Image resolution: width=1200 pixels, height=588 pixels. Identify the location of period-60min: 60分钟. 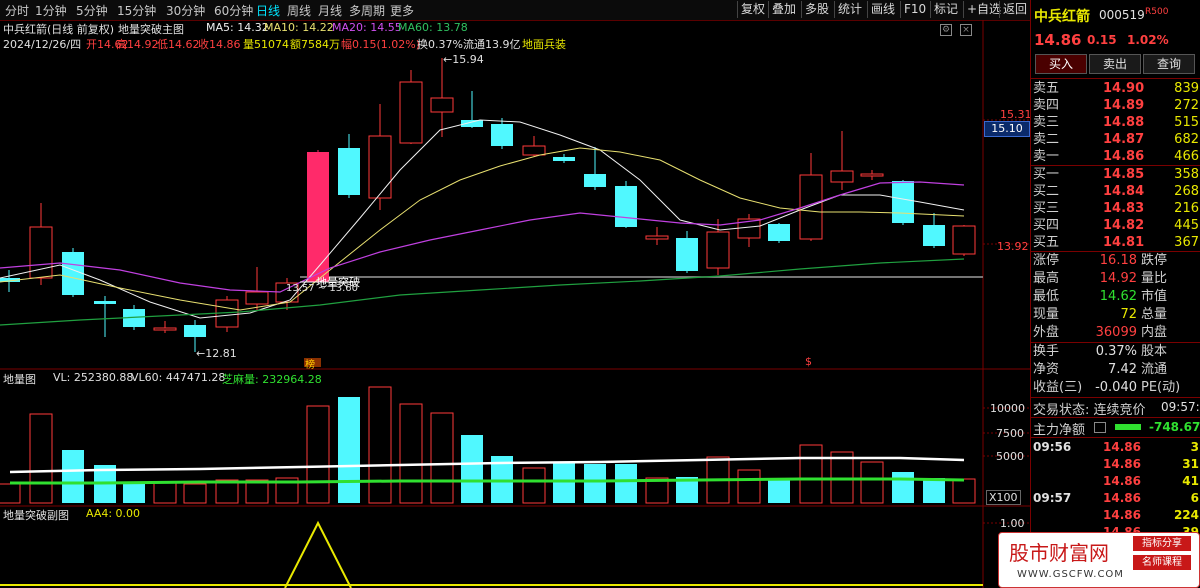
(233, 10).